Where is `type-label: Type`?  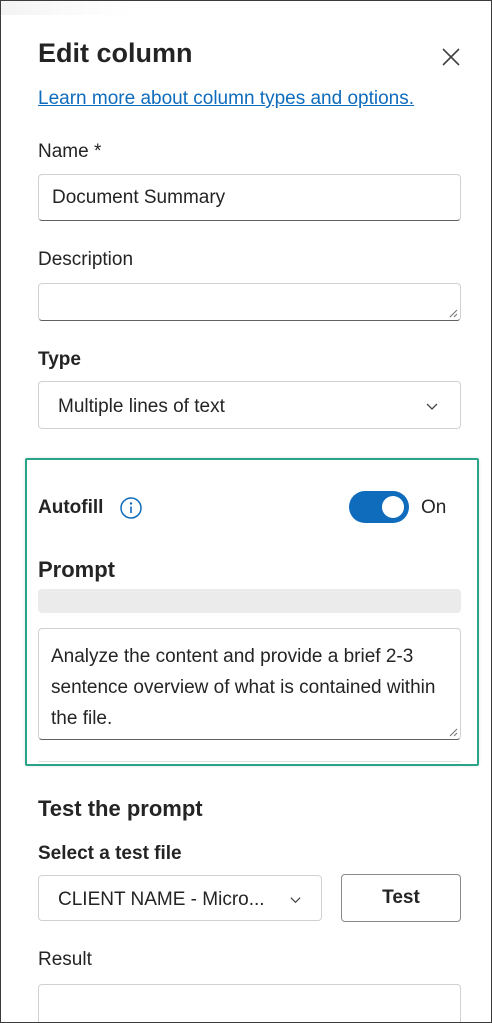 type-label: Type is located at coordinates (59, 359).